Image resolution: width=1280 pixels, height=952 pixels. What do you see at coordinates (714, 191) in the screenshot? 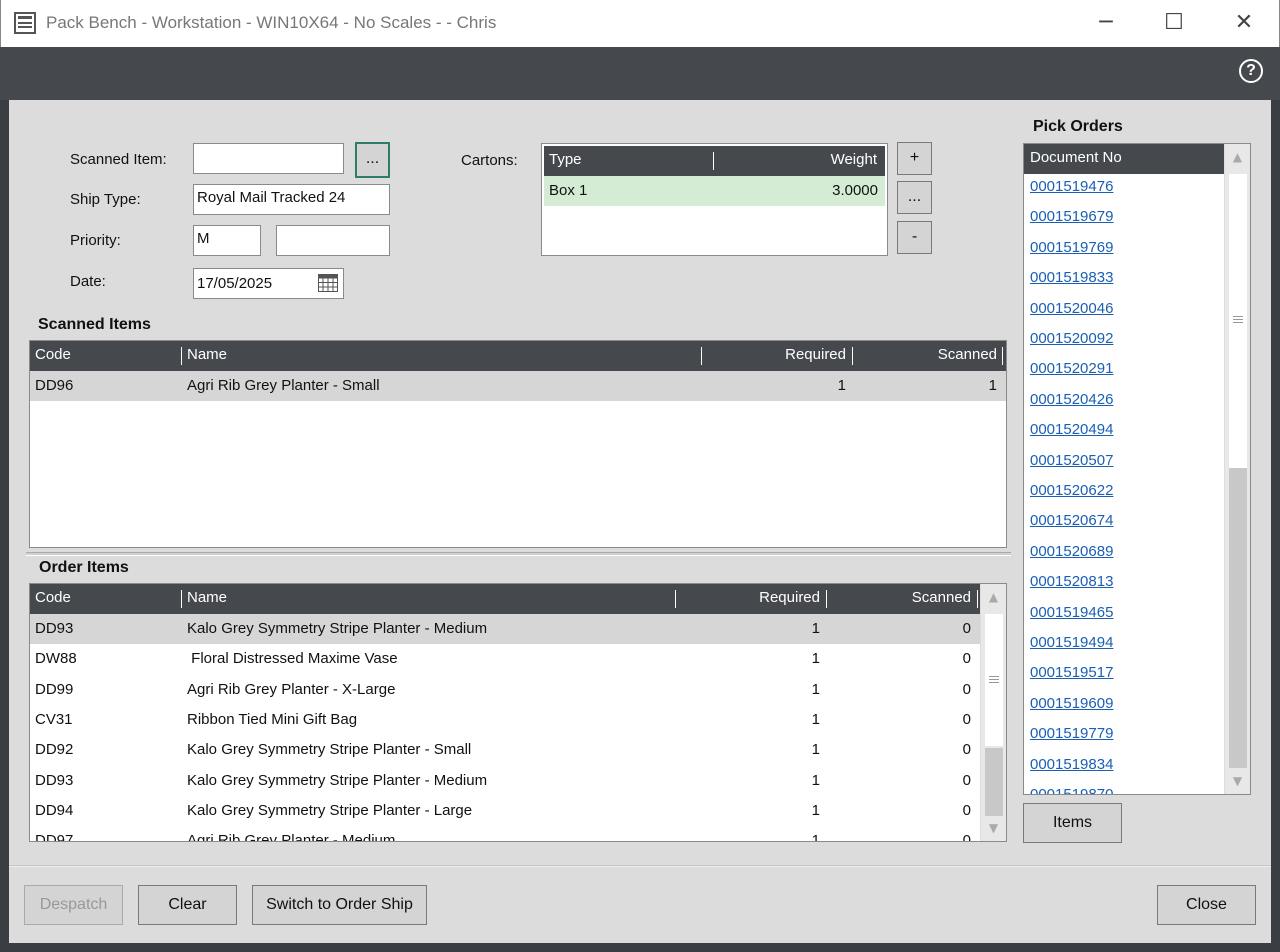
I see `carton-row: Box 1 3.0000` at bounding box center [714, 191].